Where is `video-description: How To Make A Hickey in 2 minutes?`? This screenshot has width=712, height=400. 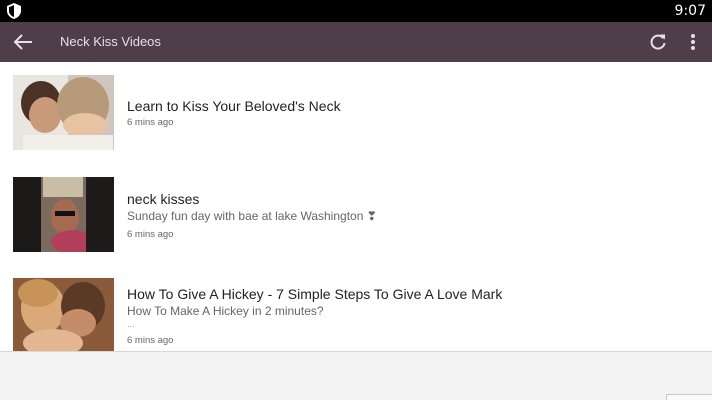 video-description: How To Make A Hickey in 2 minutes? is located at coordinates (225, 311).